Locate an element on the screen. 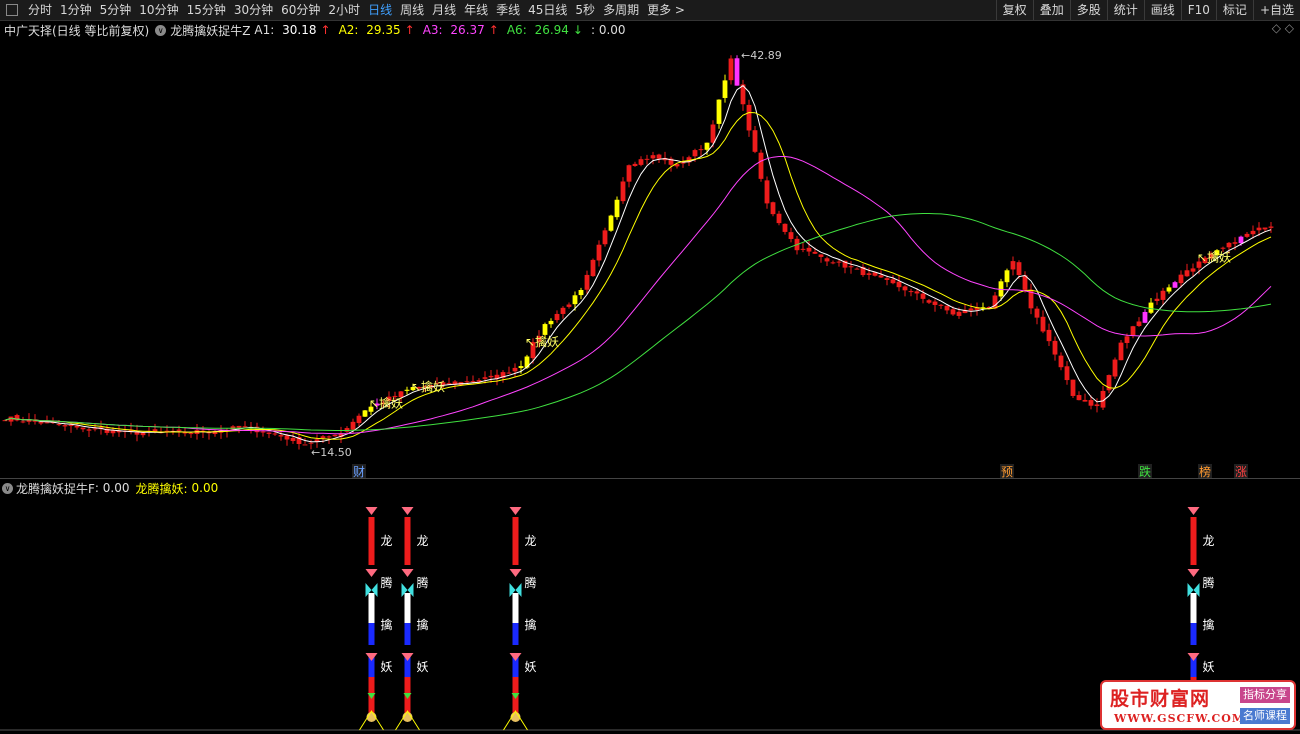 Image resolution: width=1300 pixels, height=734 pixels. period-tab: 2小时 is located at coordinates (344, 10).